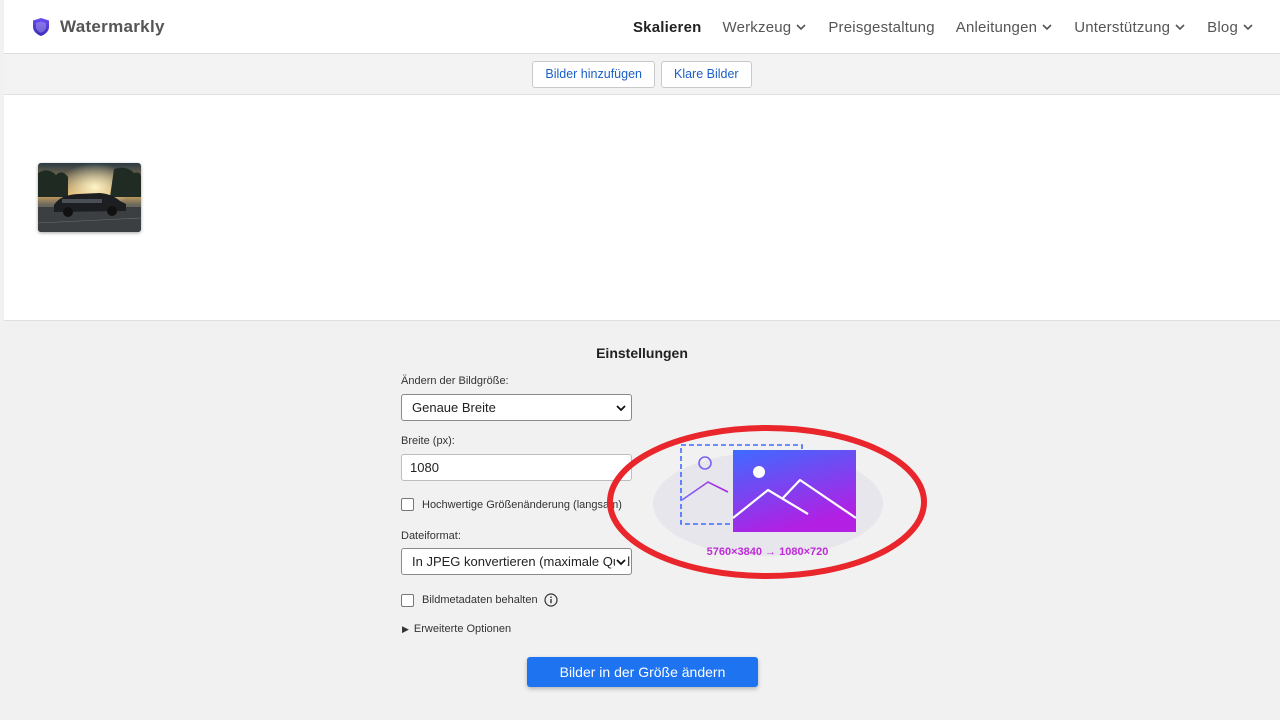  I want to click on nav-item-werkzeug: Werkzeug, so click(764, 27).